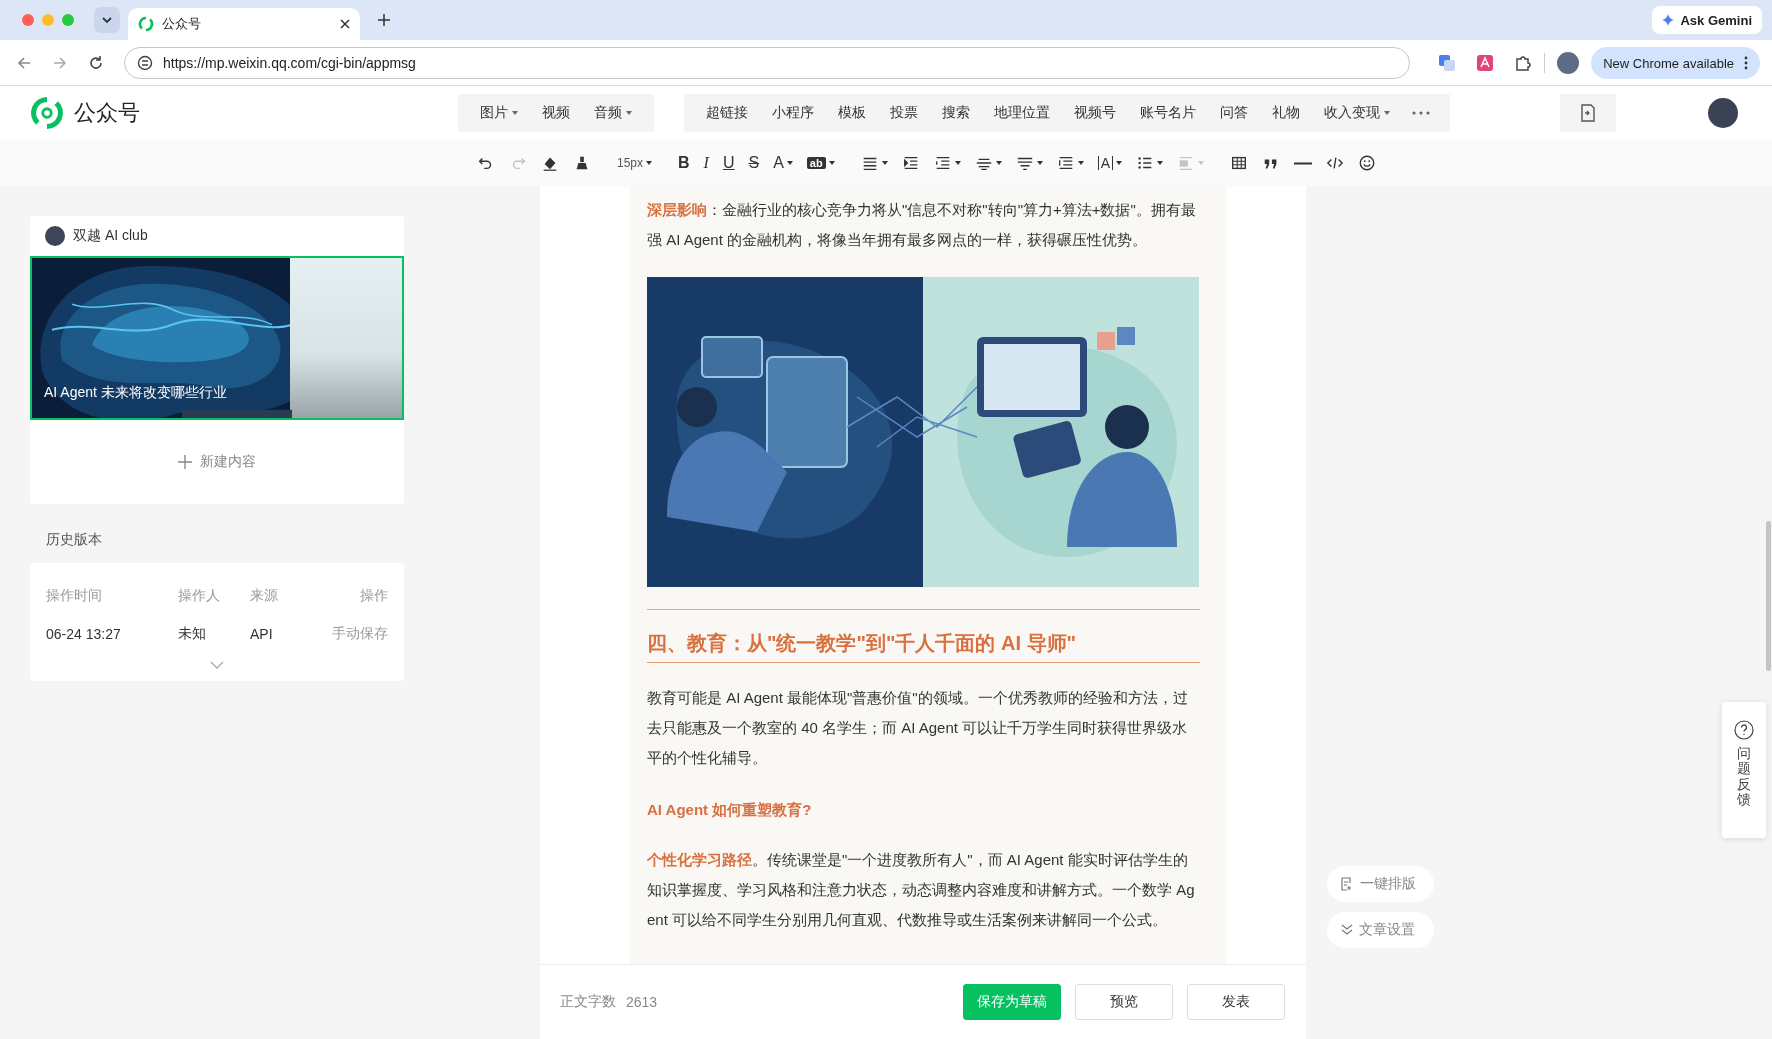 The image size is (1772, 1039). I want to click on user-avatar, so click(1723, 113).